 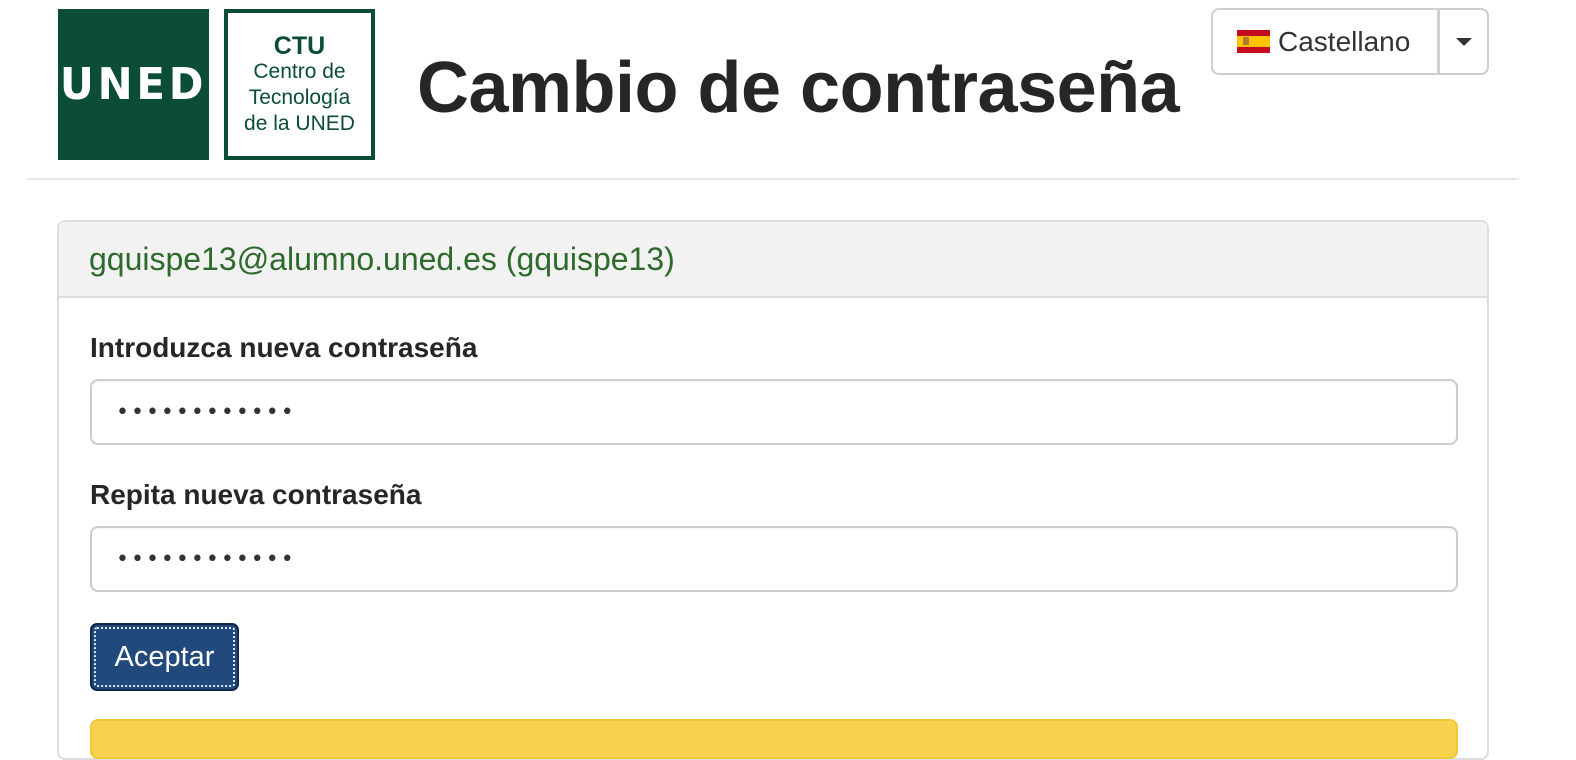 What do you see at coordinates (774, 412) in the screenshot?
I see `new-password-input` at bounding box center [774, 412].